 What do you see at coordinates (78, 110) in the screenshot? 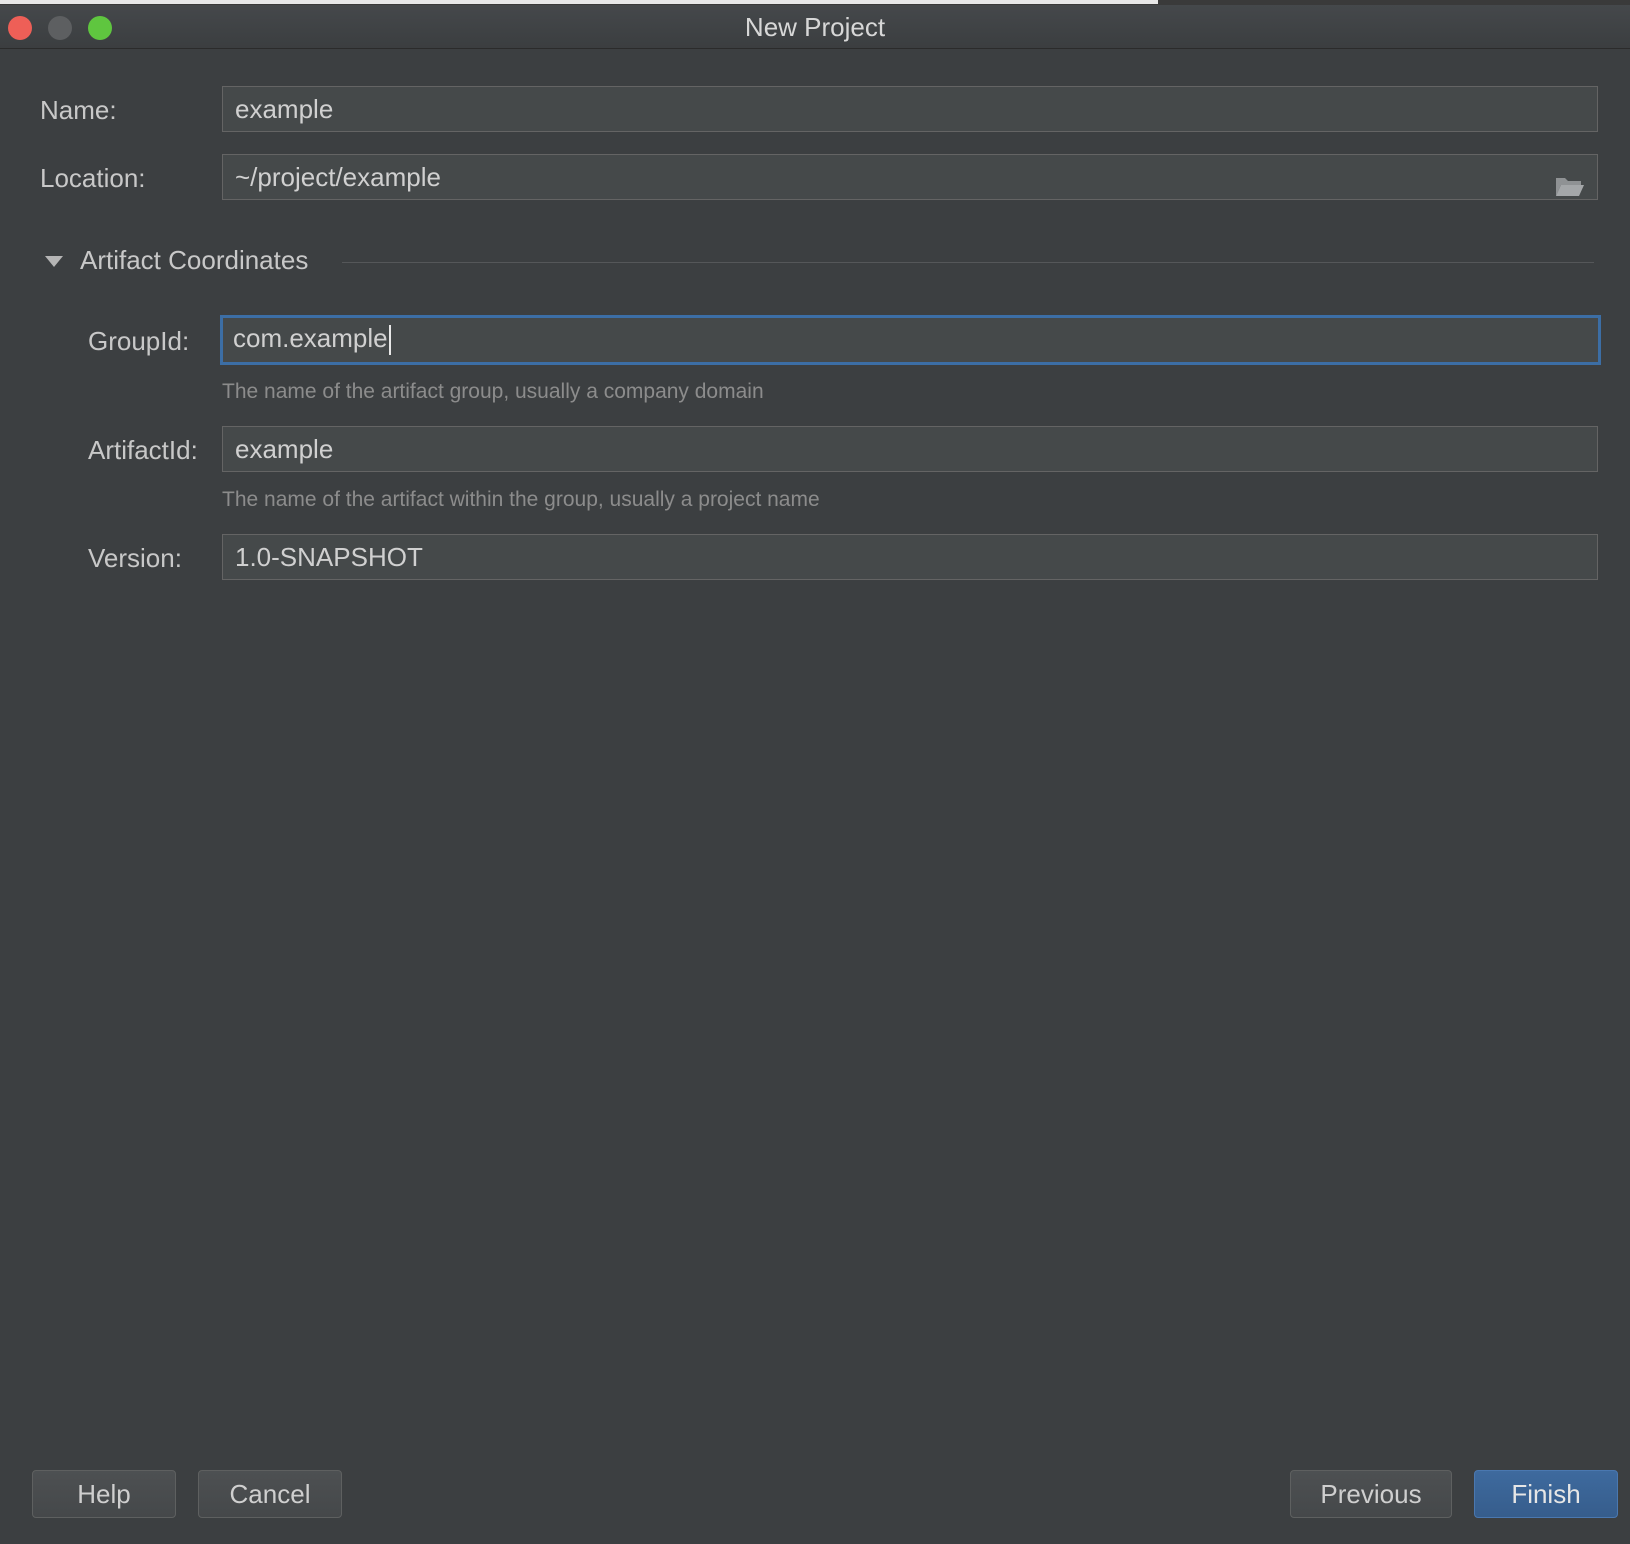
I see `name-label: Name:` at bounding box center [78, 110].